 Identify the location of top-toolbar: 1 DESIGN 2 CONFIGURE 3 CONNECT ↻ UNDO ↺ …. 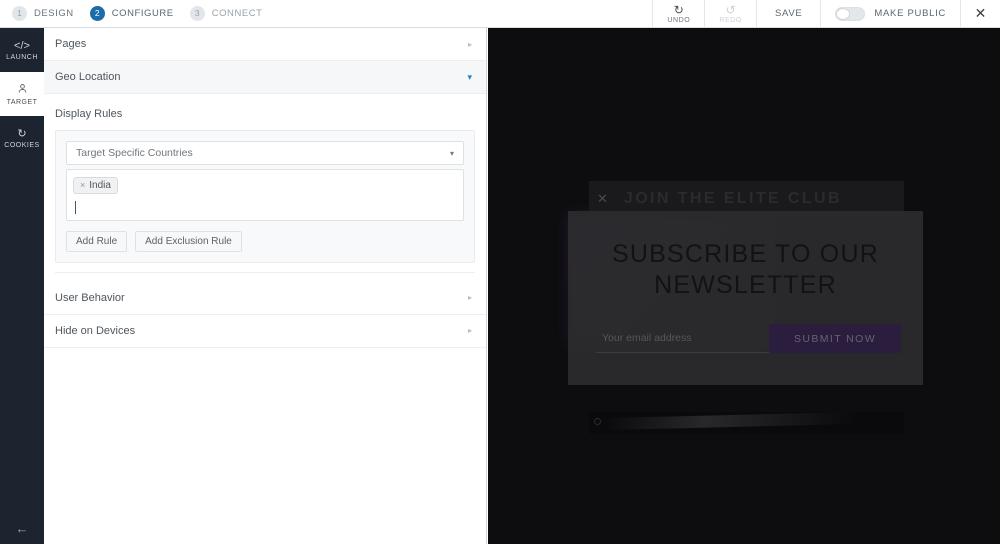
(500, 14).